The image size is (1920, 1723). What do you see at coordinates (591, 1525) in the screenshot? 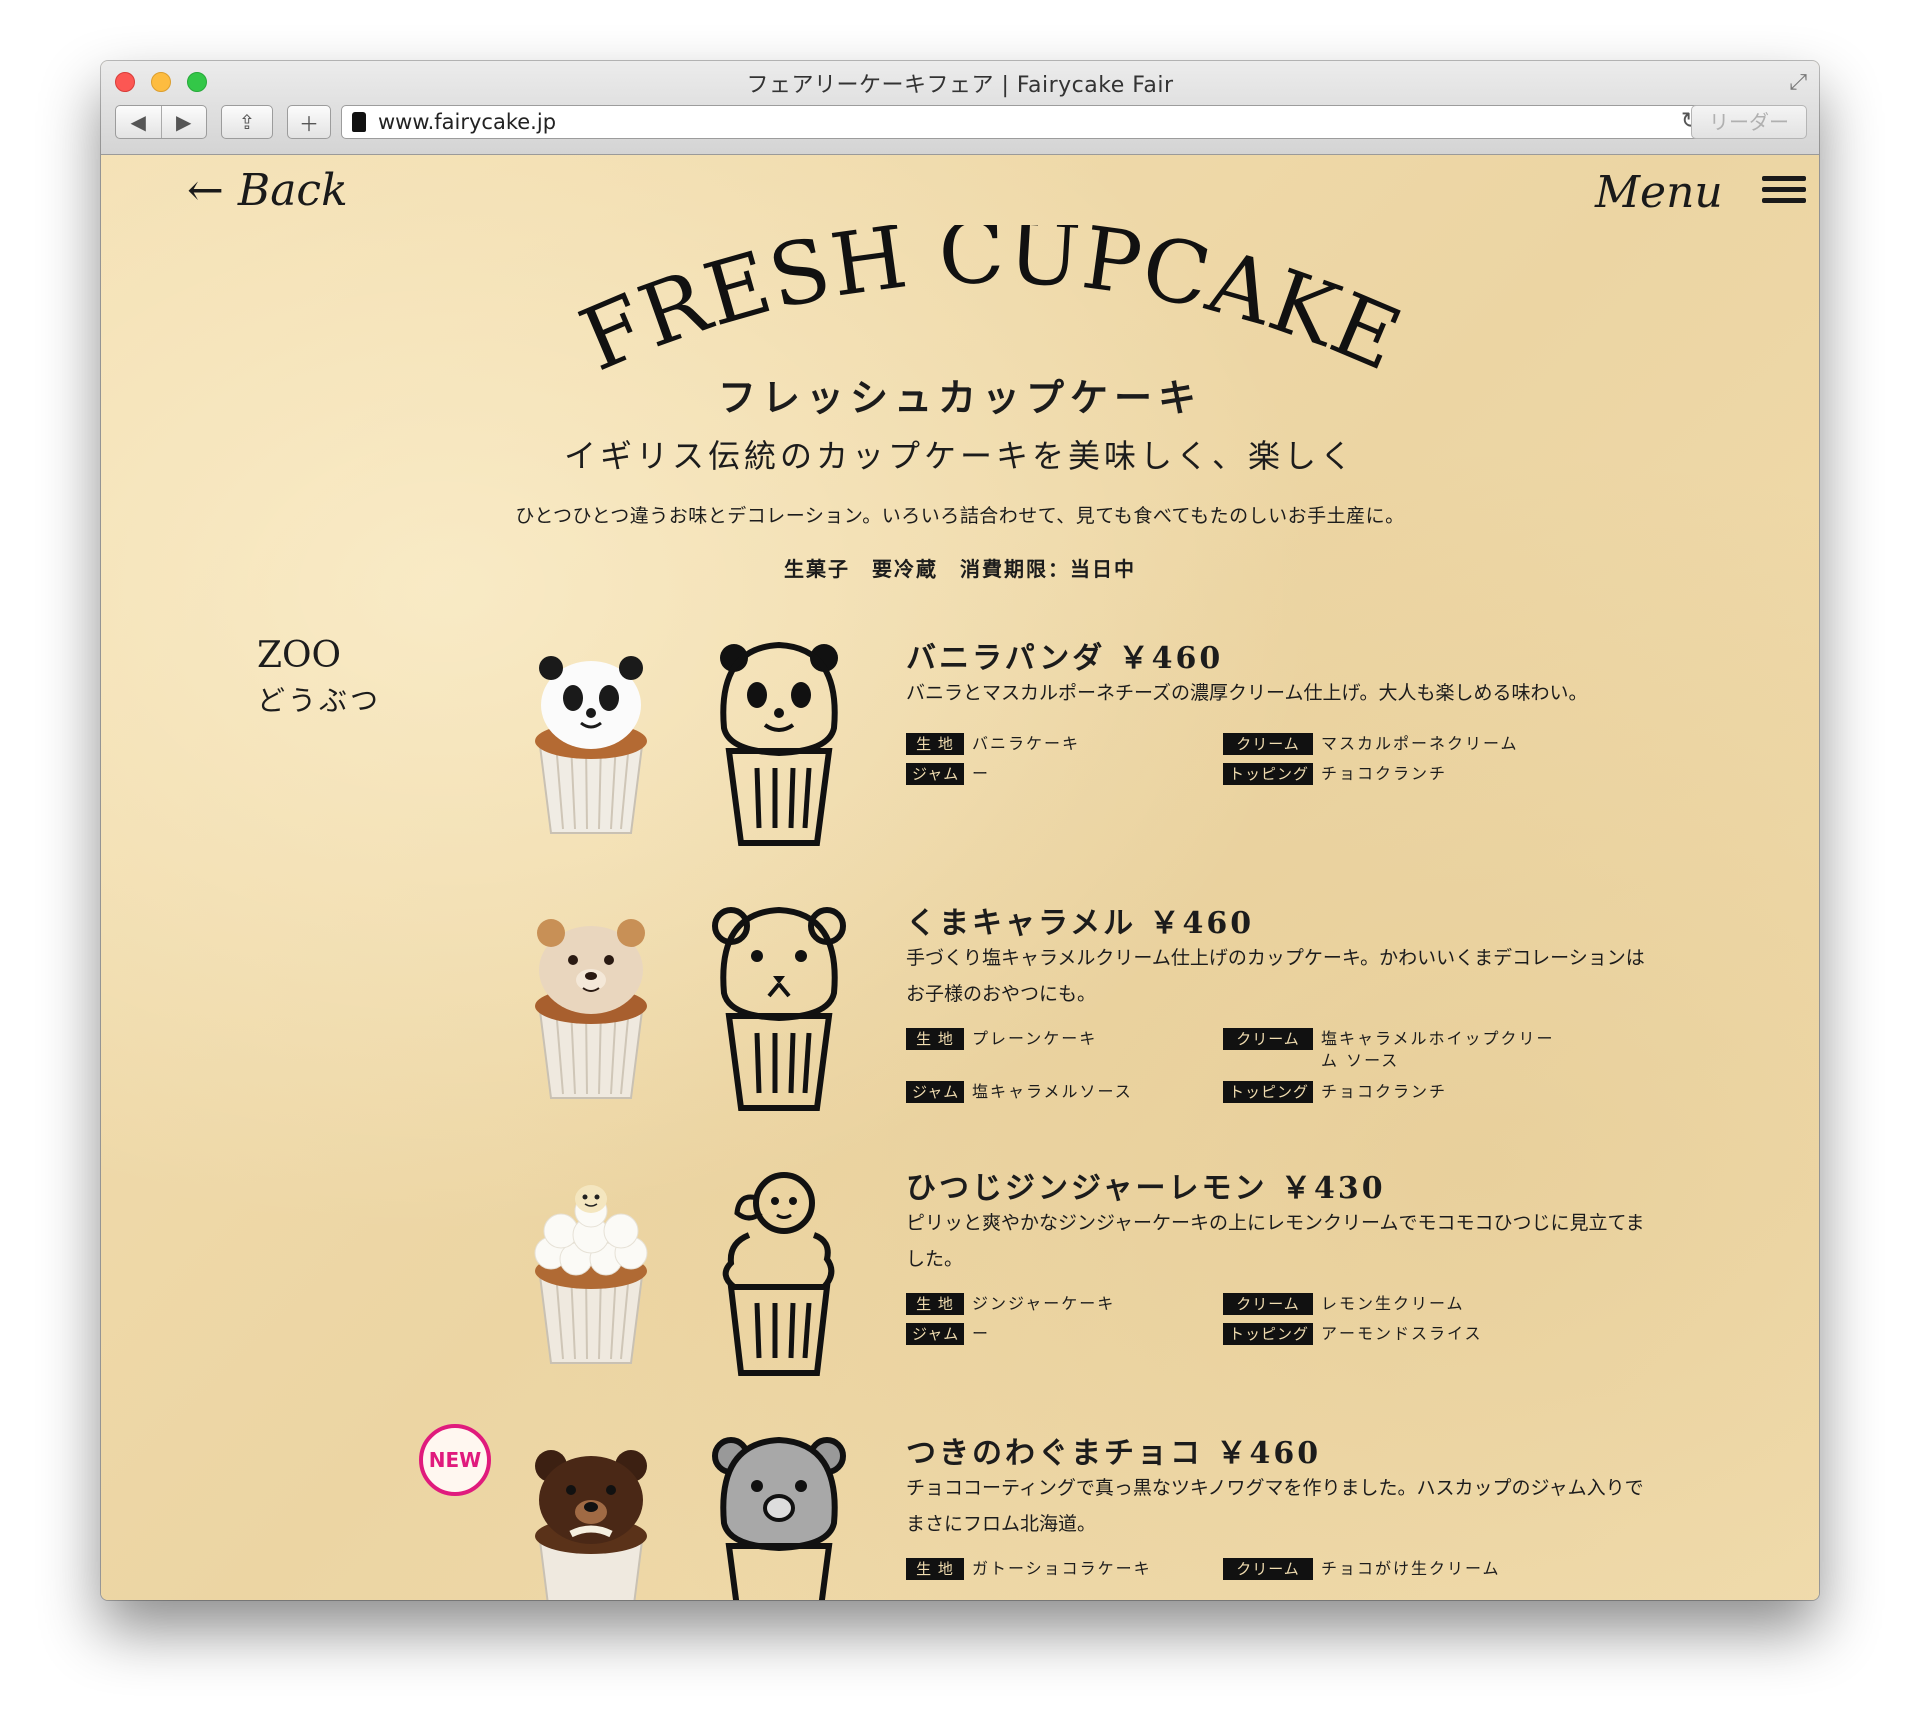
I see `moon-bear-cupcake-photo` at bounding box center [591, 1525].